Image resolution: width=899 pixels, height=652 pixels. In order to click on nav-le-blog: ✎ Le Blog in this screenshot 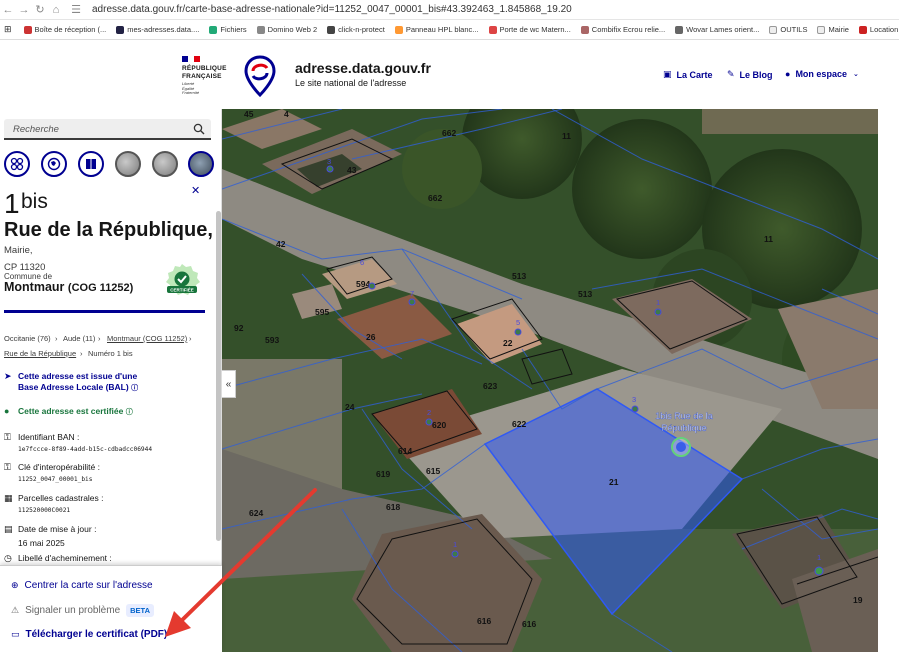, I will do `click(750, 74)`.